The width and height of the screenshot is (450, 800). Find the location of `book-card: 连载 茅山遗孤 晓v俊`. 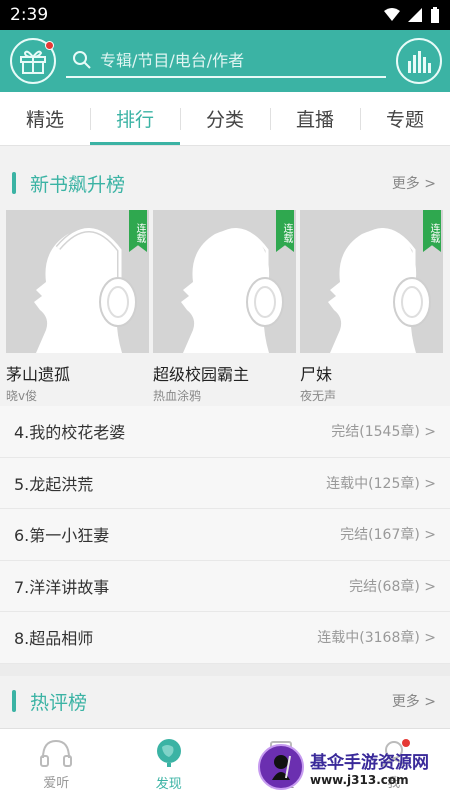

book-card: 连载 茅山遗孤 晓v俊 is located at coordinates (77, 308).